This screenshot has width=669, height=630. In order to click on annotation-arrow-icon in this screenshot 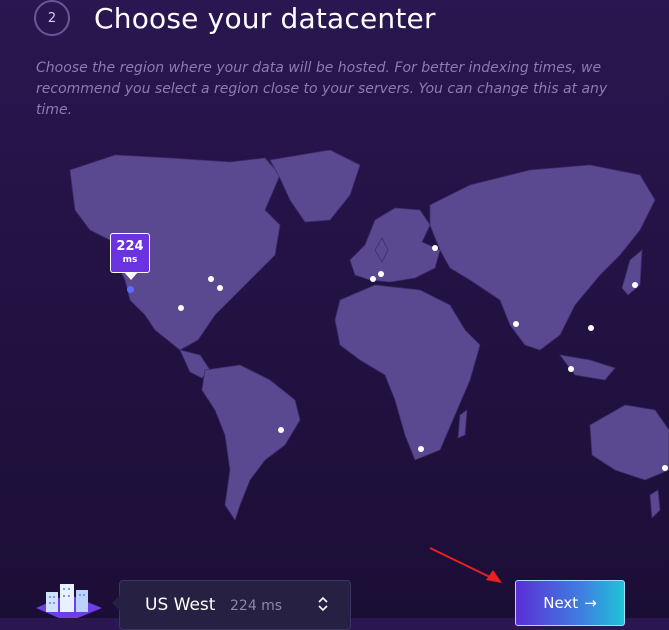, I will do `click(465, 565)`.